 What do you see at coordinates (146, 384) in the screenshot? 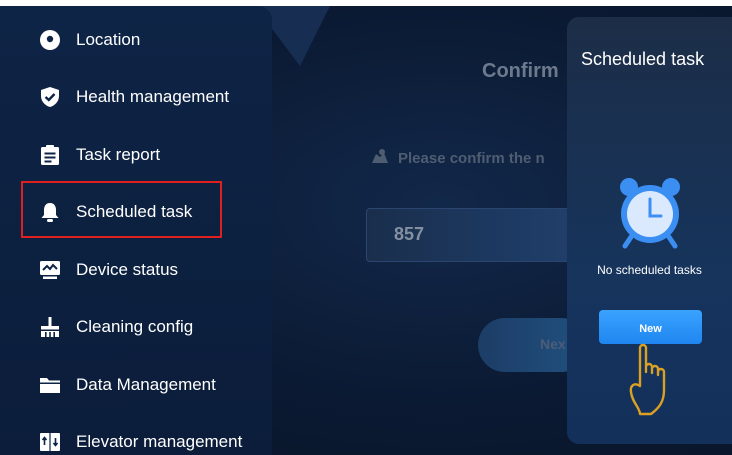
I see `sidebar-item-label: Data Management` at bounding box center [146, 384].